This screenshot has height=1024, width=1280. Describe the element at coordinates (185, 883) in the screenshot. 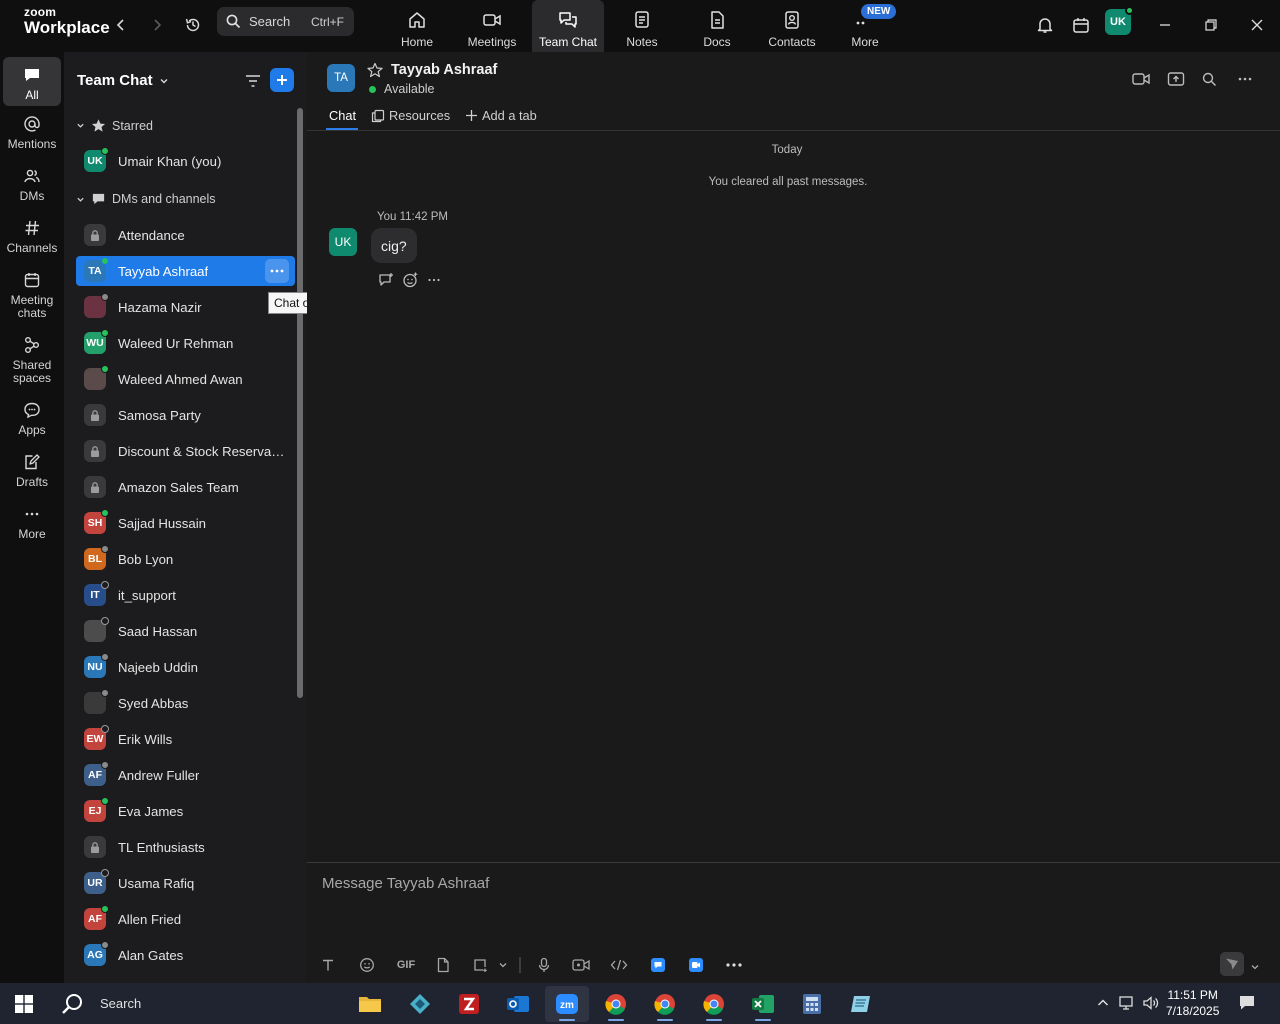

I see `dm-row: UR Usama Rafiq` at that location.